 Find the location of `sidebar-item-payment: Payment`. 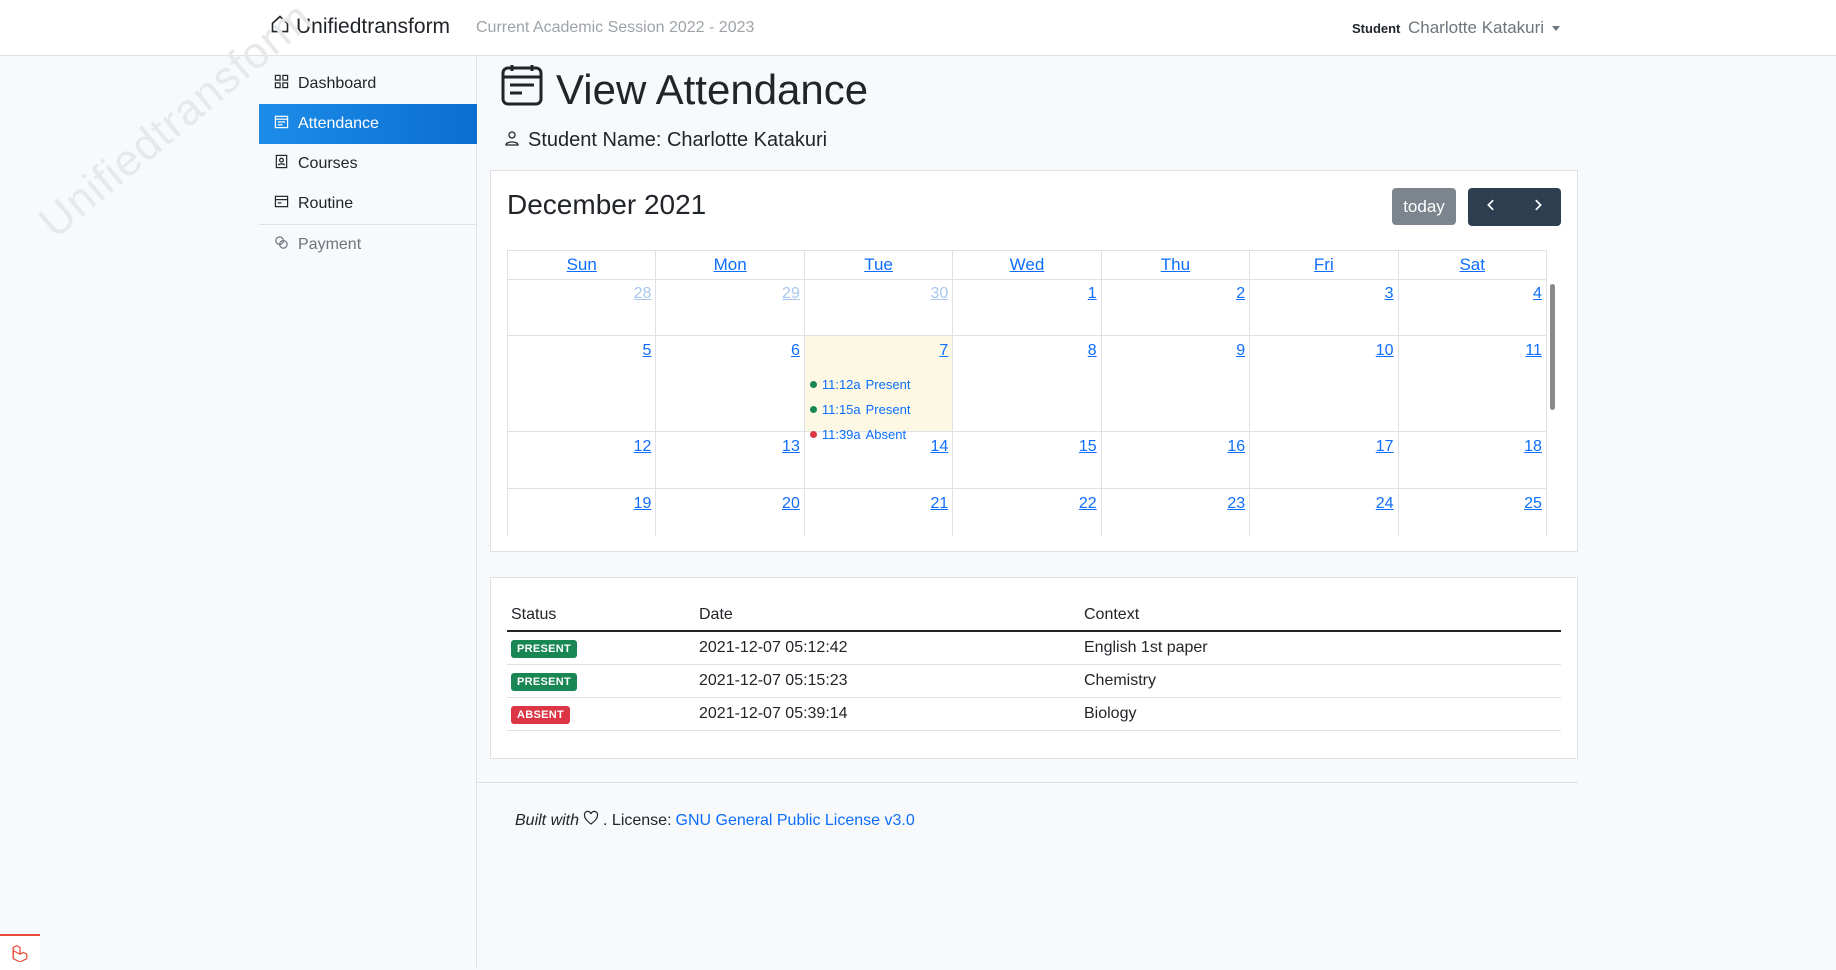

sidebar-item-payment: Payment is located at coordinates (368, 244).